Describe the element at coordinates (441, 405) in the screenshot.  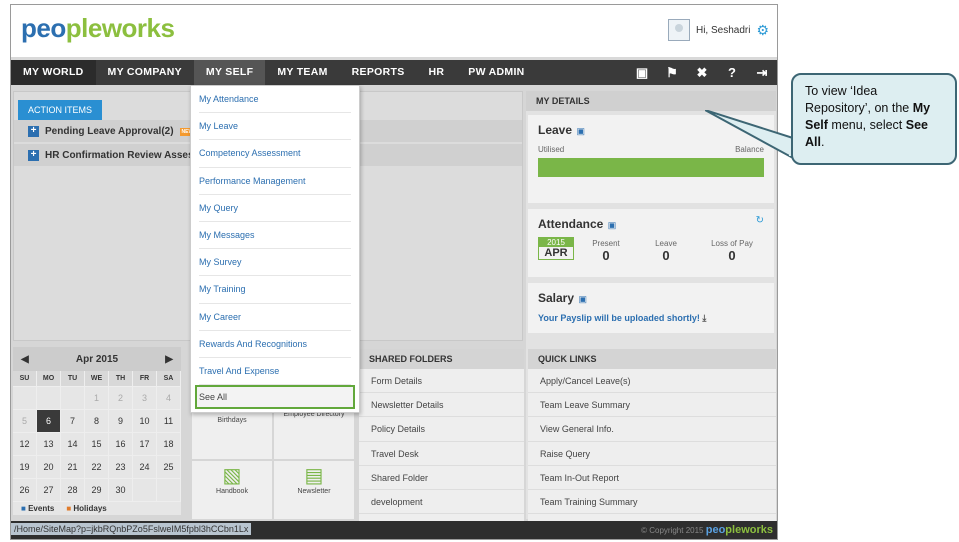
I see `folder-link: Newsletter Details` at that location.